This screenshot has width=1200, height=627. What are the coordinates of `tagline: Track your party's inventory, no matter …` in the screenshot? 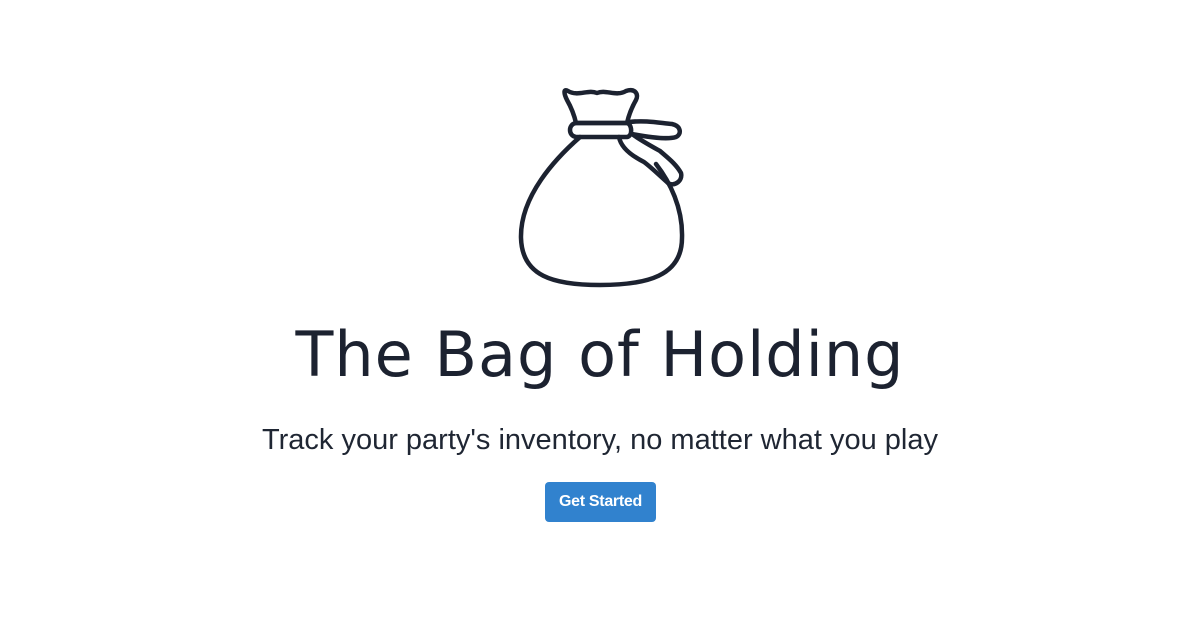 It's located at (600, 440).